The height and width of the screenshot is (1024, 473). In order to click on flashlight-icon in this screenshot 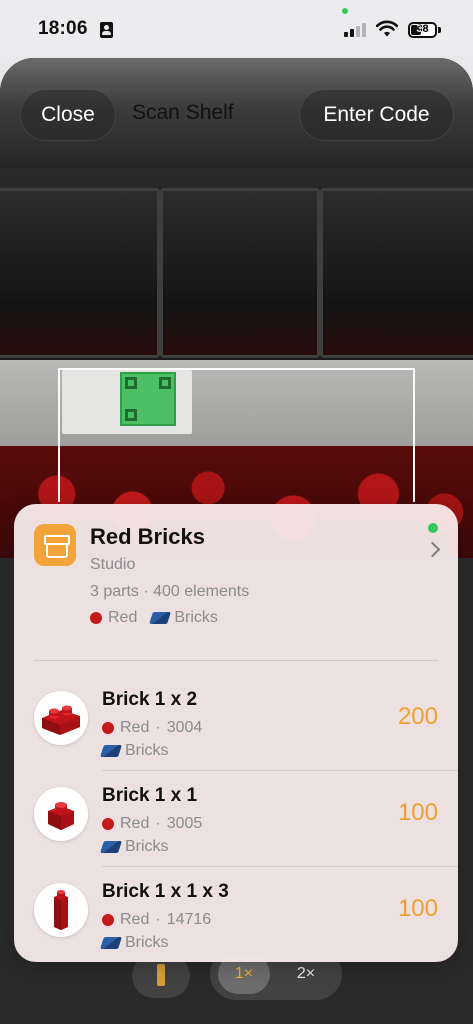, I will do `click(161, 975)`.